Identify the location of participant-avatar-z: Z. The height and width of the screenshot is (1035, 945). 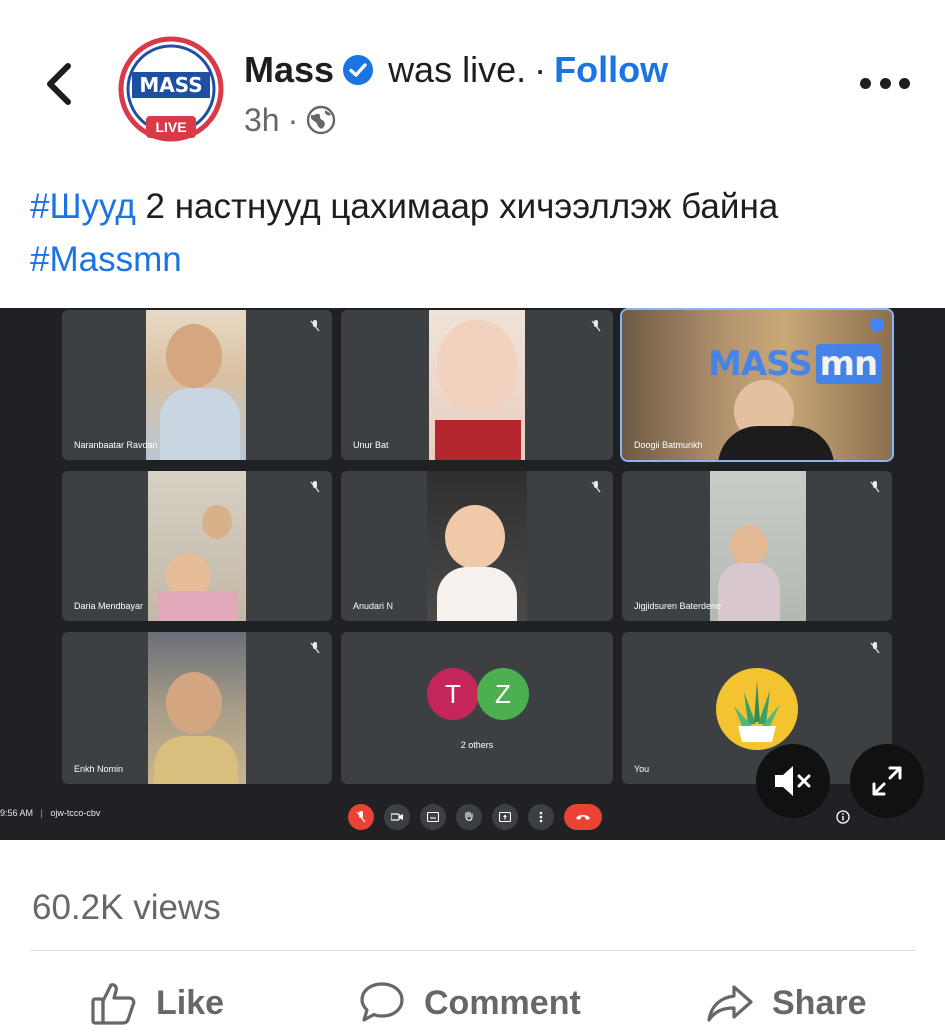
(503, 694).